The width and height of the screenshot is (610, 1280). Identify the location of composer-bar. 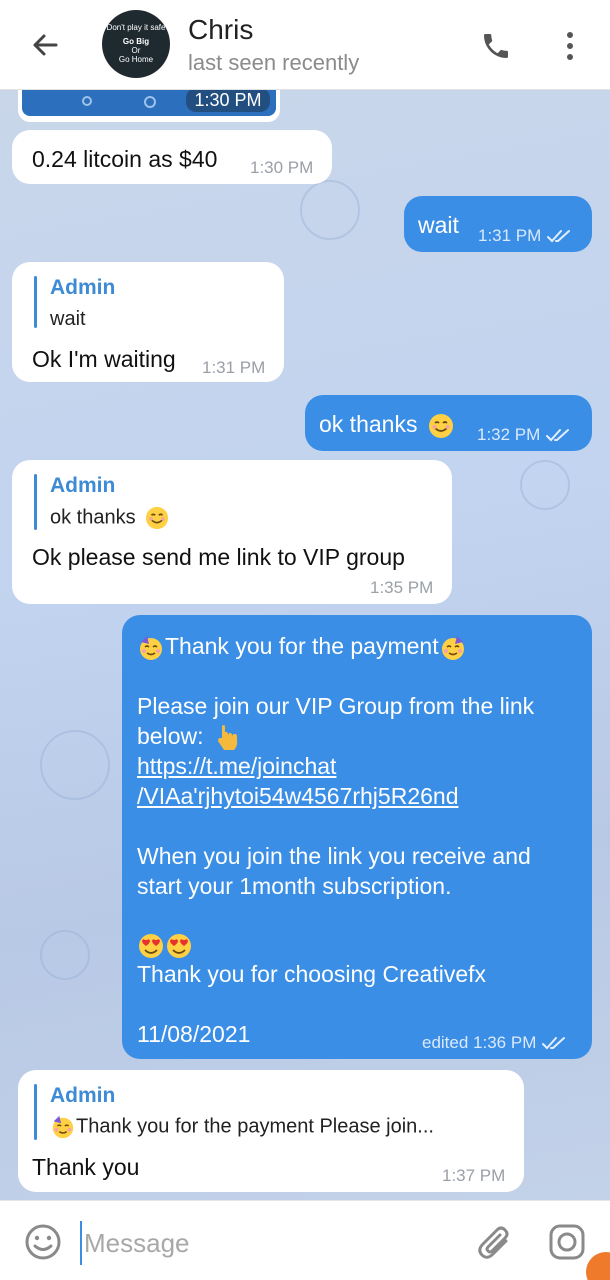
(305, 1240).